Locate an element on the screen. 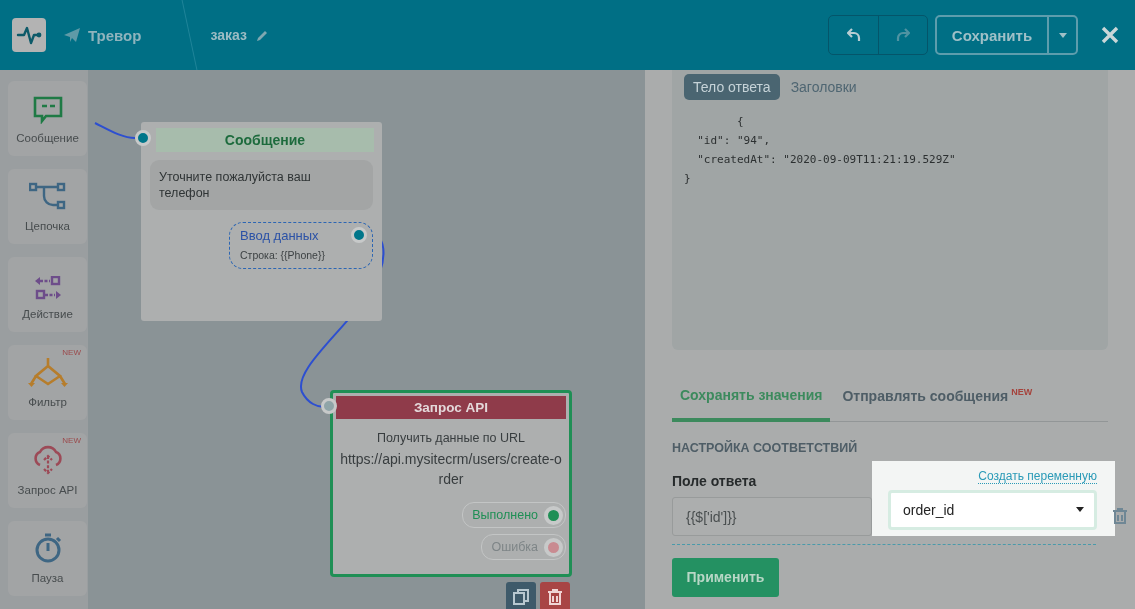 This screenshot has height=609, width=1135. block-tile: Пауза is located at coordinates (47, 558).